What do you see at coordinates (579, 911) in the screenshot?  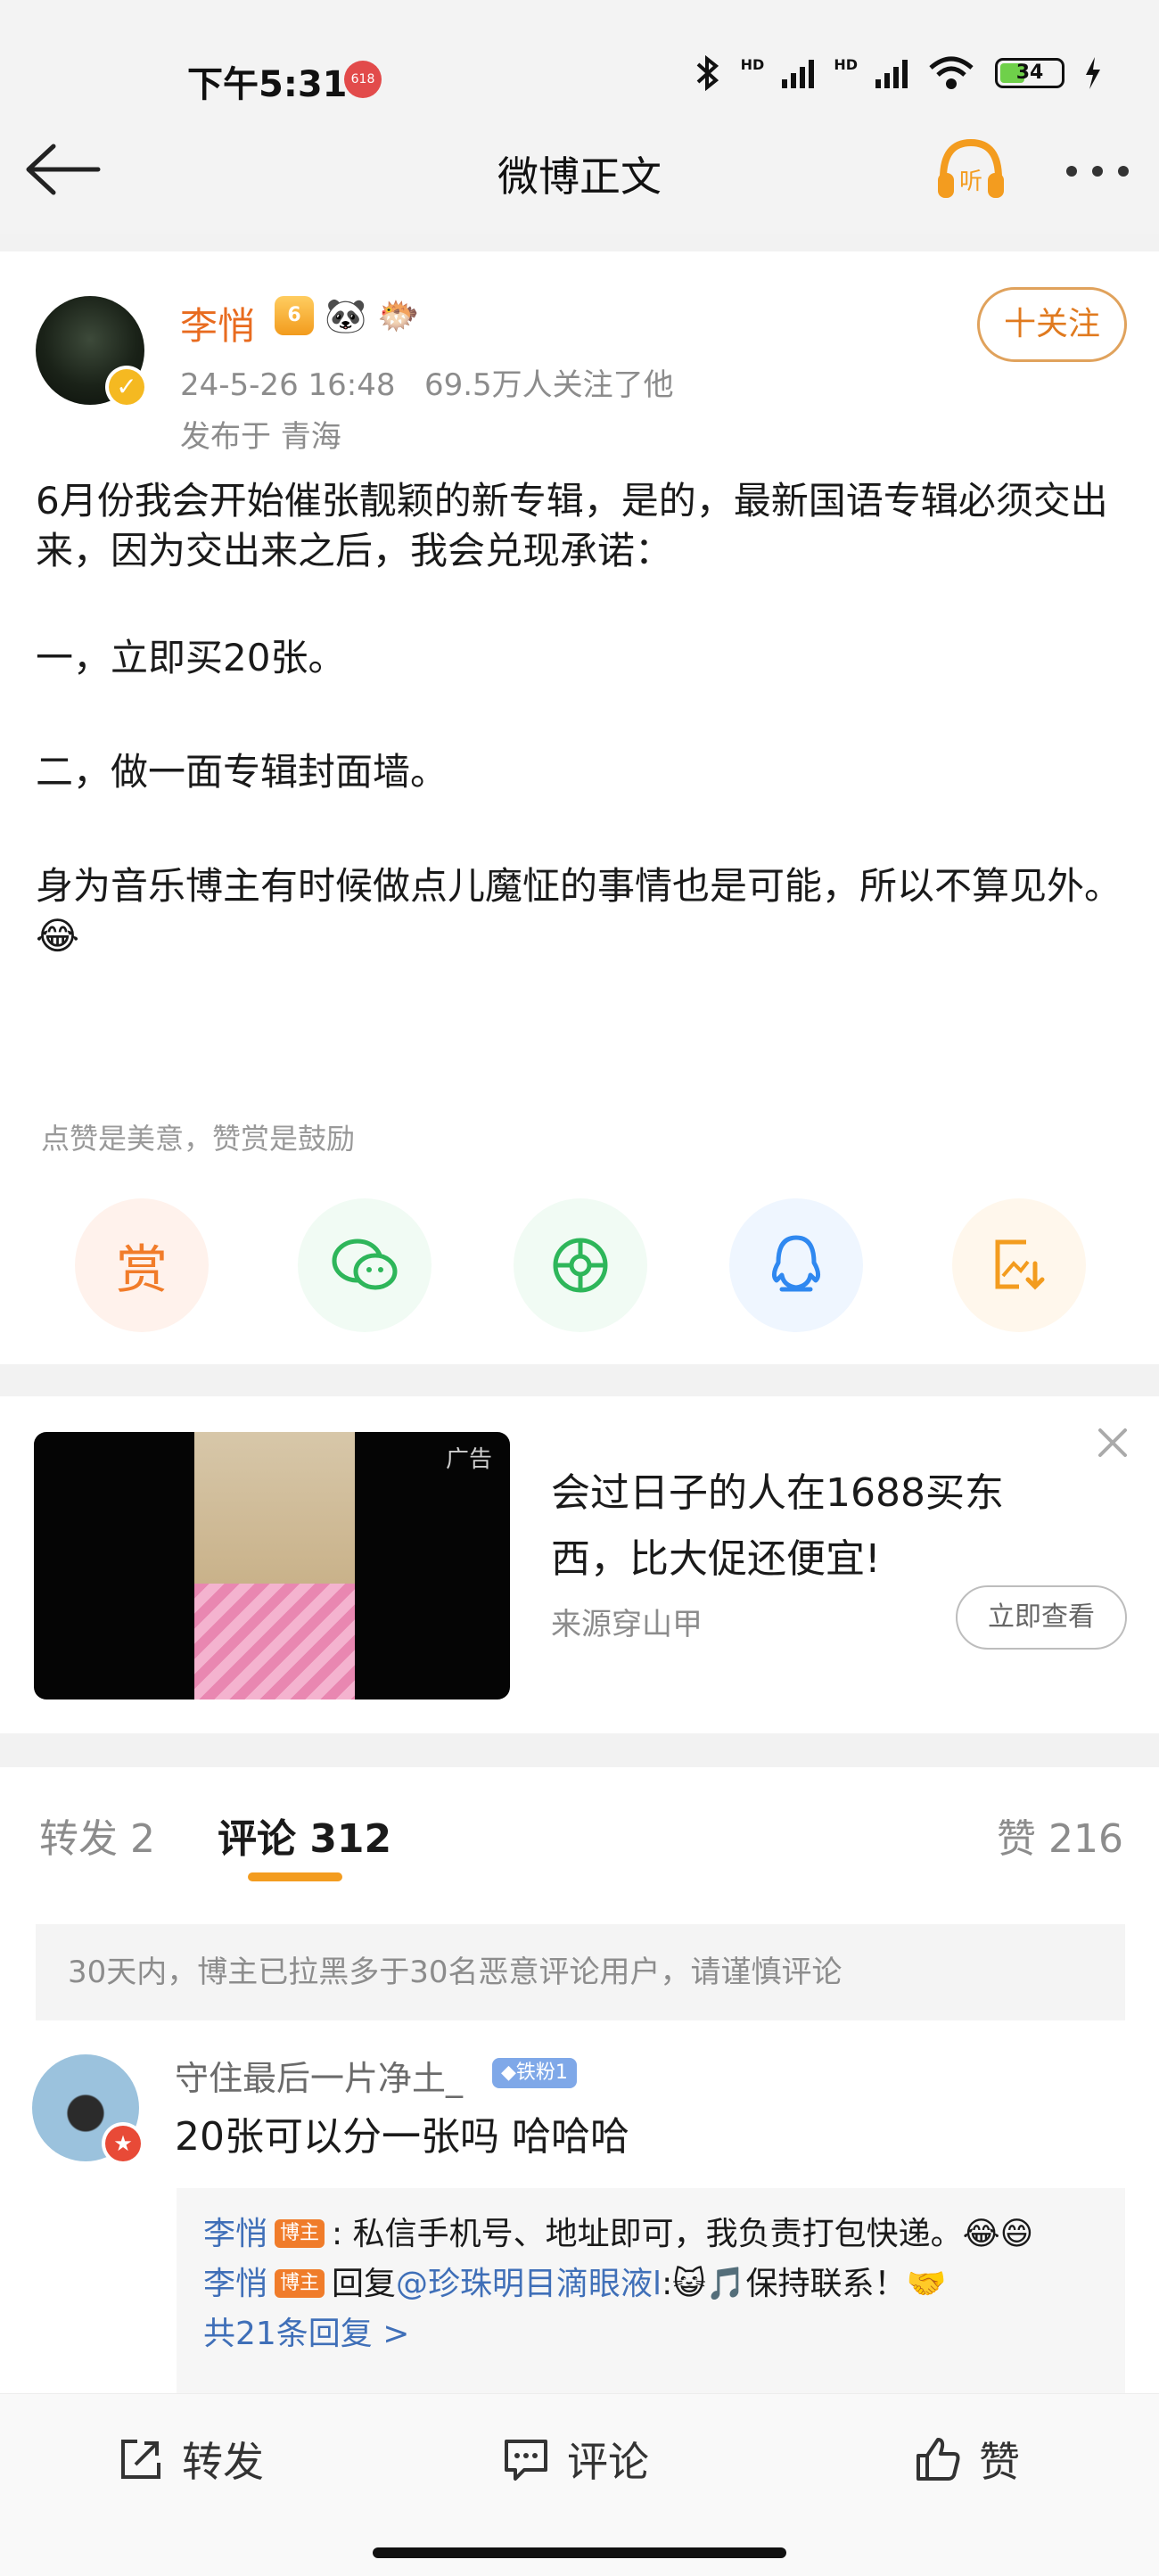 I see `post-paragraph: 身为音乐博主有时候做点儿魔怔的事情也是可能，所以不算见外。😂` at bounding box center [579, 911].